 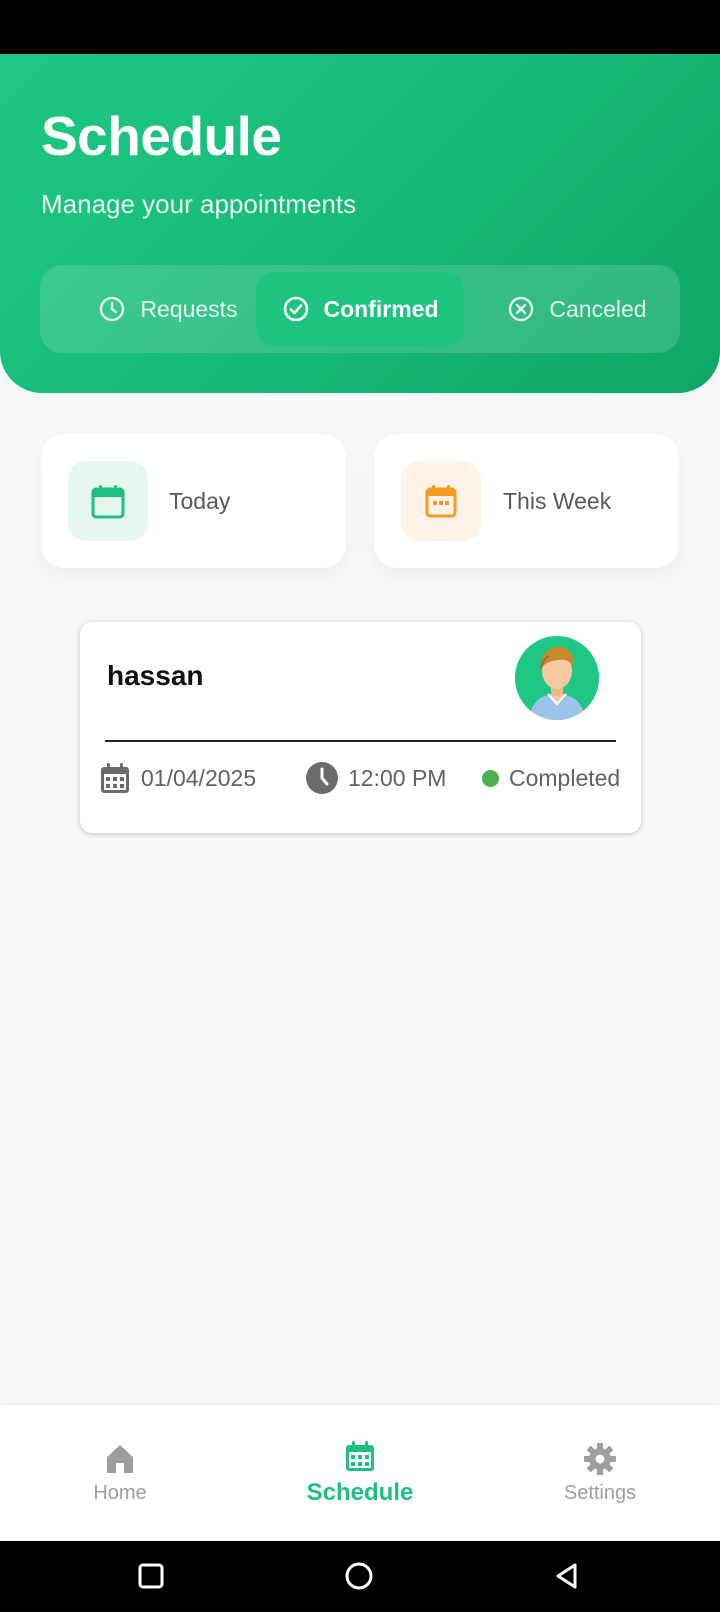 I want to click on stat-card-this-week: This Week, so click(x=526, y=501).